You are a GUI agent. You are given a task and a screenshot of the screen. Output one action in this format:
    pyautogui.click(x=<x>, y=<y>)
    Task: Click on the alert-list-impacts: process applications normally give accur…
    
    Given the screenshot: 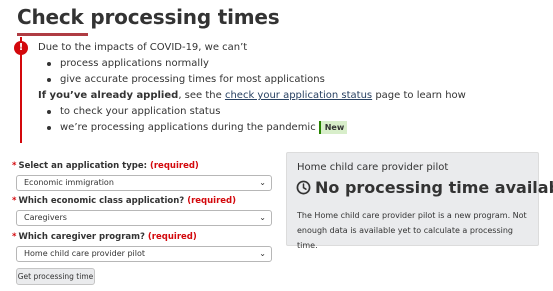 What is the action you would take?
    pyautogui.click(x=252, y=72)
    